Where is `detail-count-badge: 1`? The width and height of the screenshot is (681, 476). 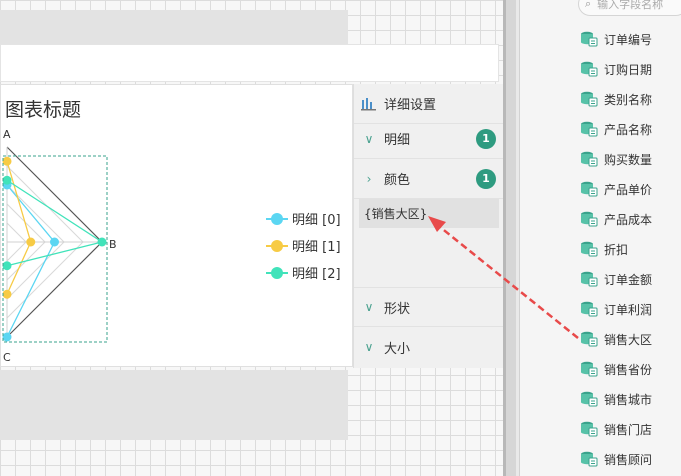
detail-count-badge: 1 is located at coordinates (486, 138).